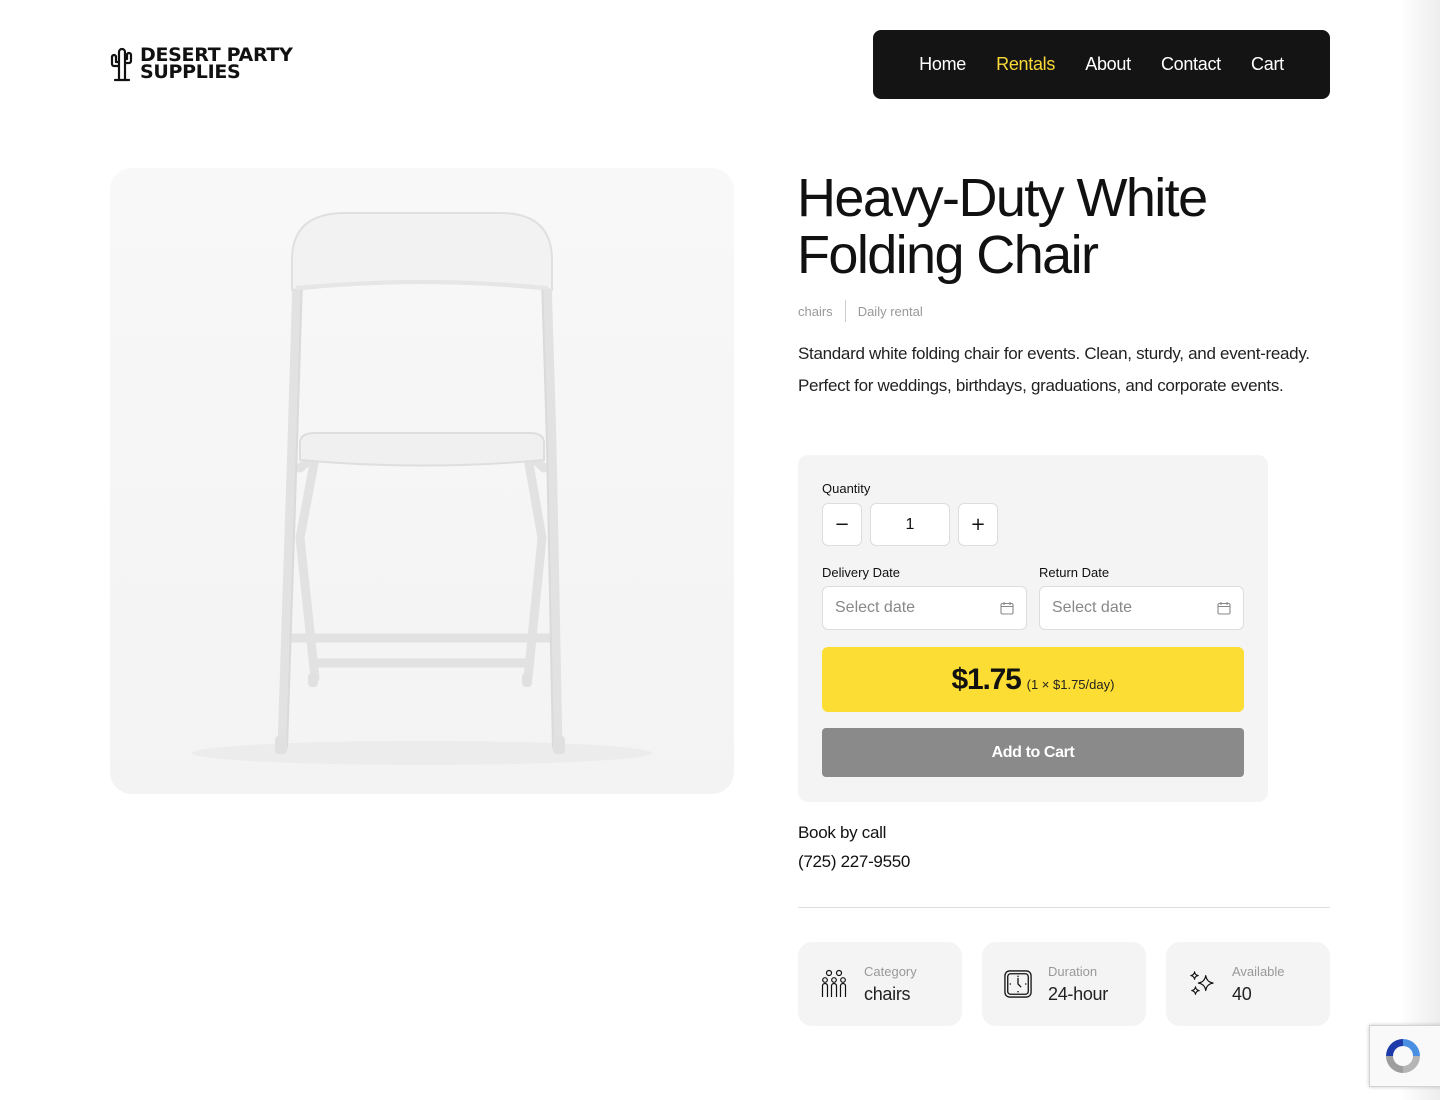 The width and height of the screenshot is (1440, 1100). I want to click on book-by-call-label: Book by call, so click(842, 832).